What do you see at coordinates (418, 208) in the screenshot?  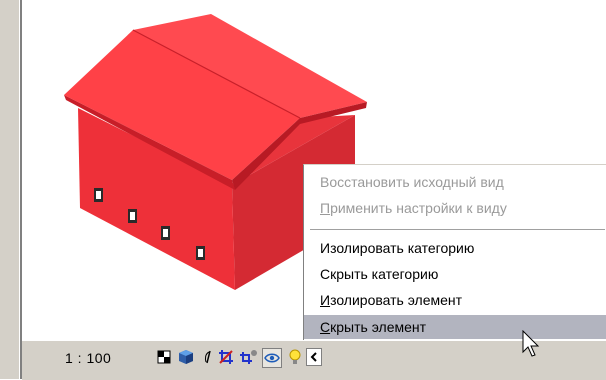 I see `menu-item-apply-label: рименить настройки к виду` at bounding box center [418, 208].